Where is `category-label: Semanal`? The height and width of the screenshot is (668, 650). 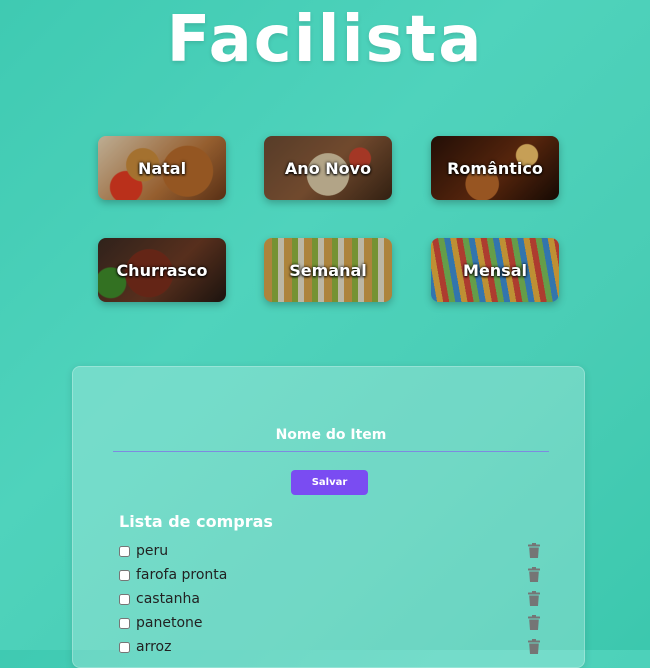
category-label: Semanal is located at coordinates (328, 270).